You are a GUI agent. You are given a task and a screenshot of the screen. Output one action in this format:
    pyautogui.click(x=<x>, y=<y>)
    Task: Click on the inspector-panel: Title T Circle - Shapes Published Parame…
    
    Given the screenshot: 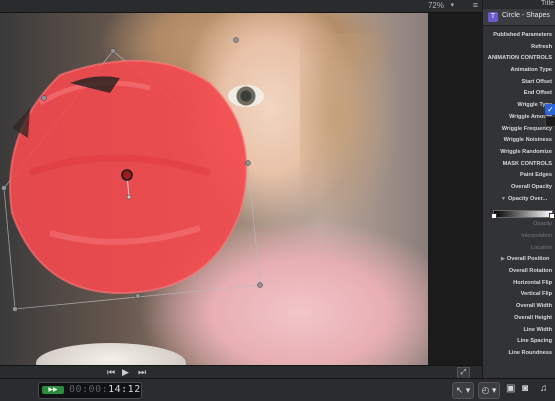 What is the action you would take?
    pyautogui.click(x=518, y=189)
    